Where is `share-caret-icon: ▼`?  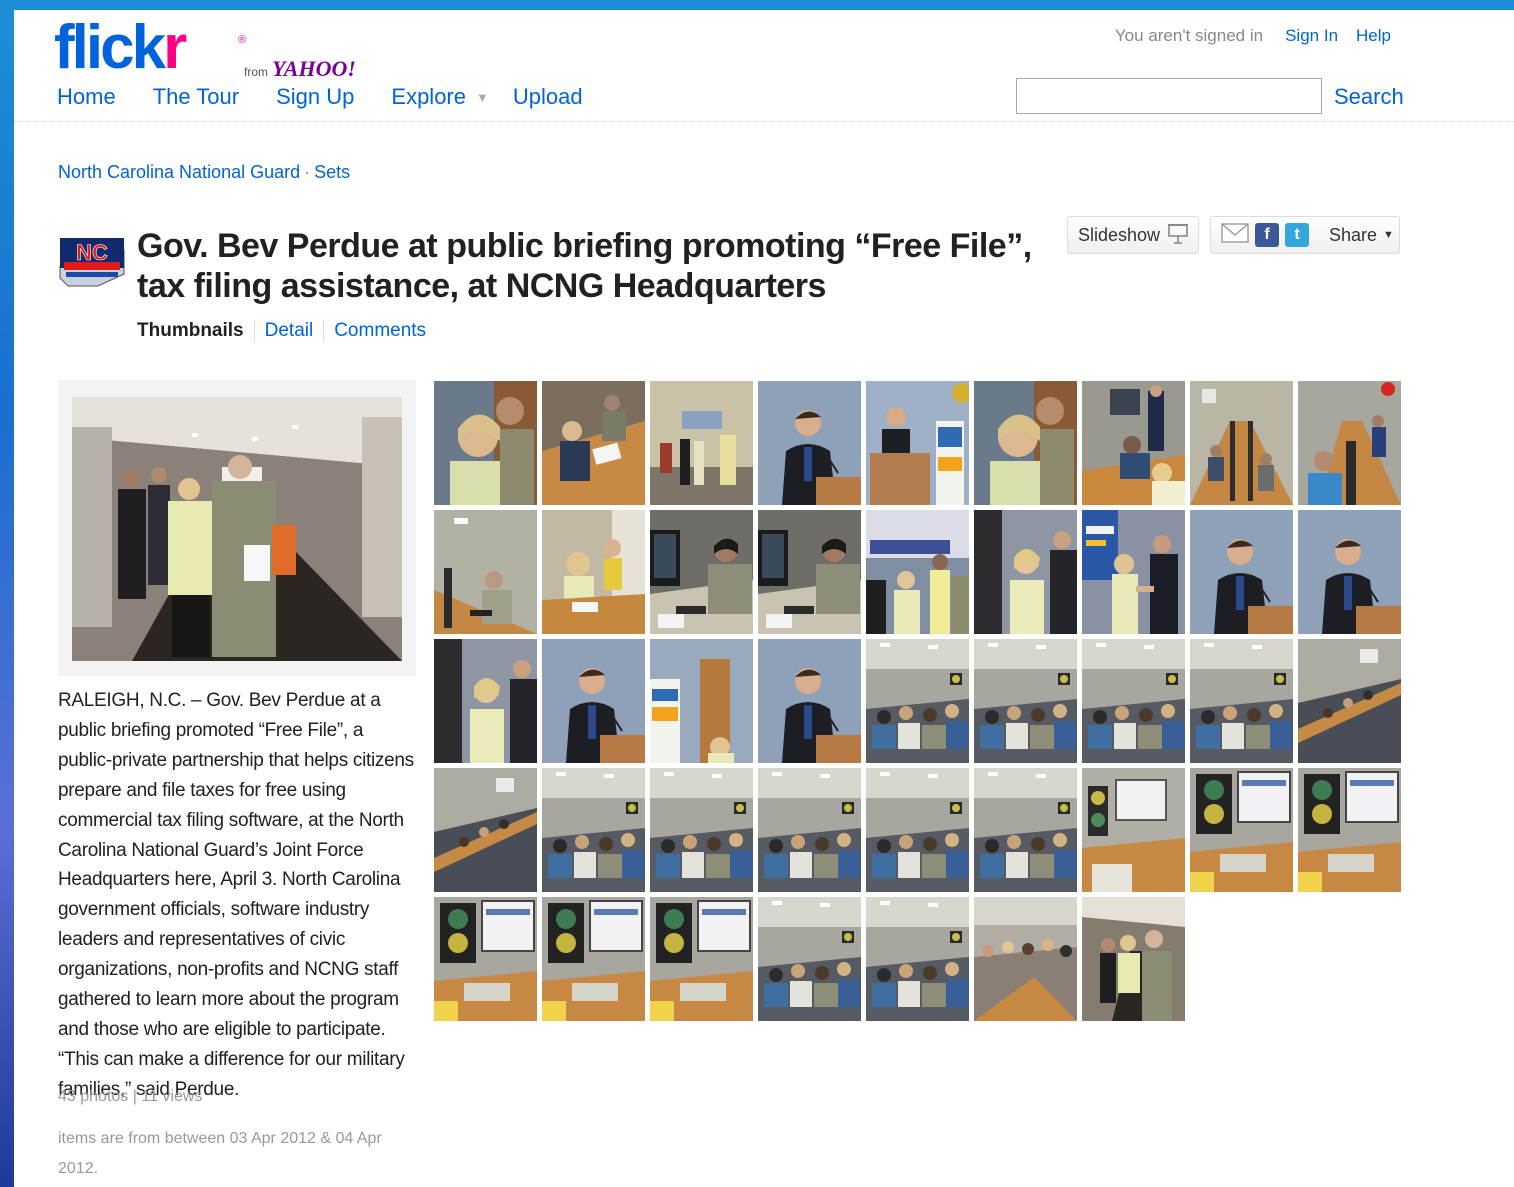
share-caret-icon: ▼ is located at coordinates (1388, 235).